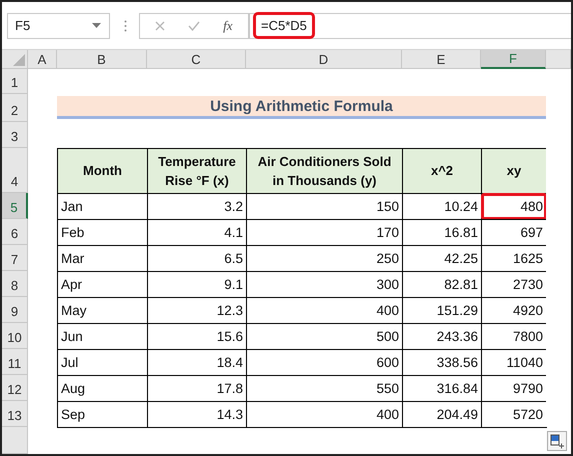  I want to click on column-header: F, so click(513, 59).